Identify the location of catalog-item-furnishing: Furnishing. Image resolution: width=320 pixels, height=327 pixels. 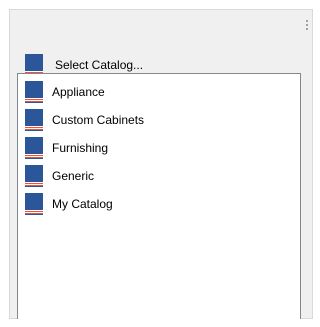
(159, 148).